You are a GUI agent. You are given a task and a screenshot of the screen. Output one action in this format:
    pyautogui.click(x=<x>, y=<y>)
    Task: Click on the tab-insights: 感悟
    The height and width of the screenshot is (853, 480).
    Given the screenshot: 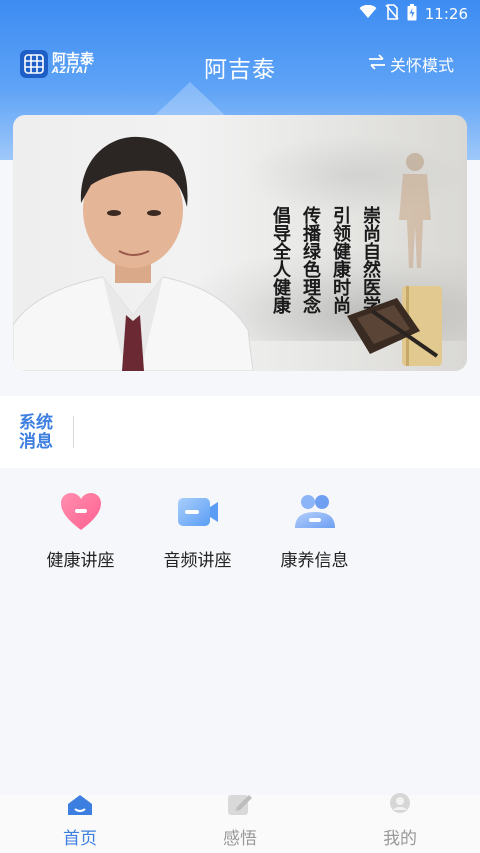 What is the action you would take?
    pyautogui.click(x=240, y=824)
    